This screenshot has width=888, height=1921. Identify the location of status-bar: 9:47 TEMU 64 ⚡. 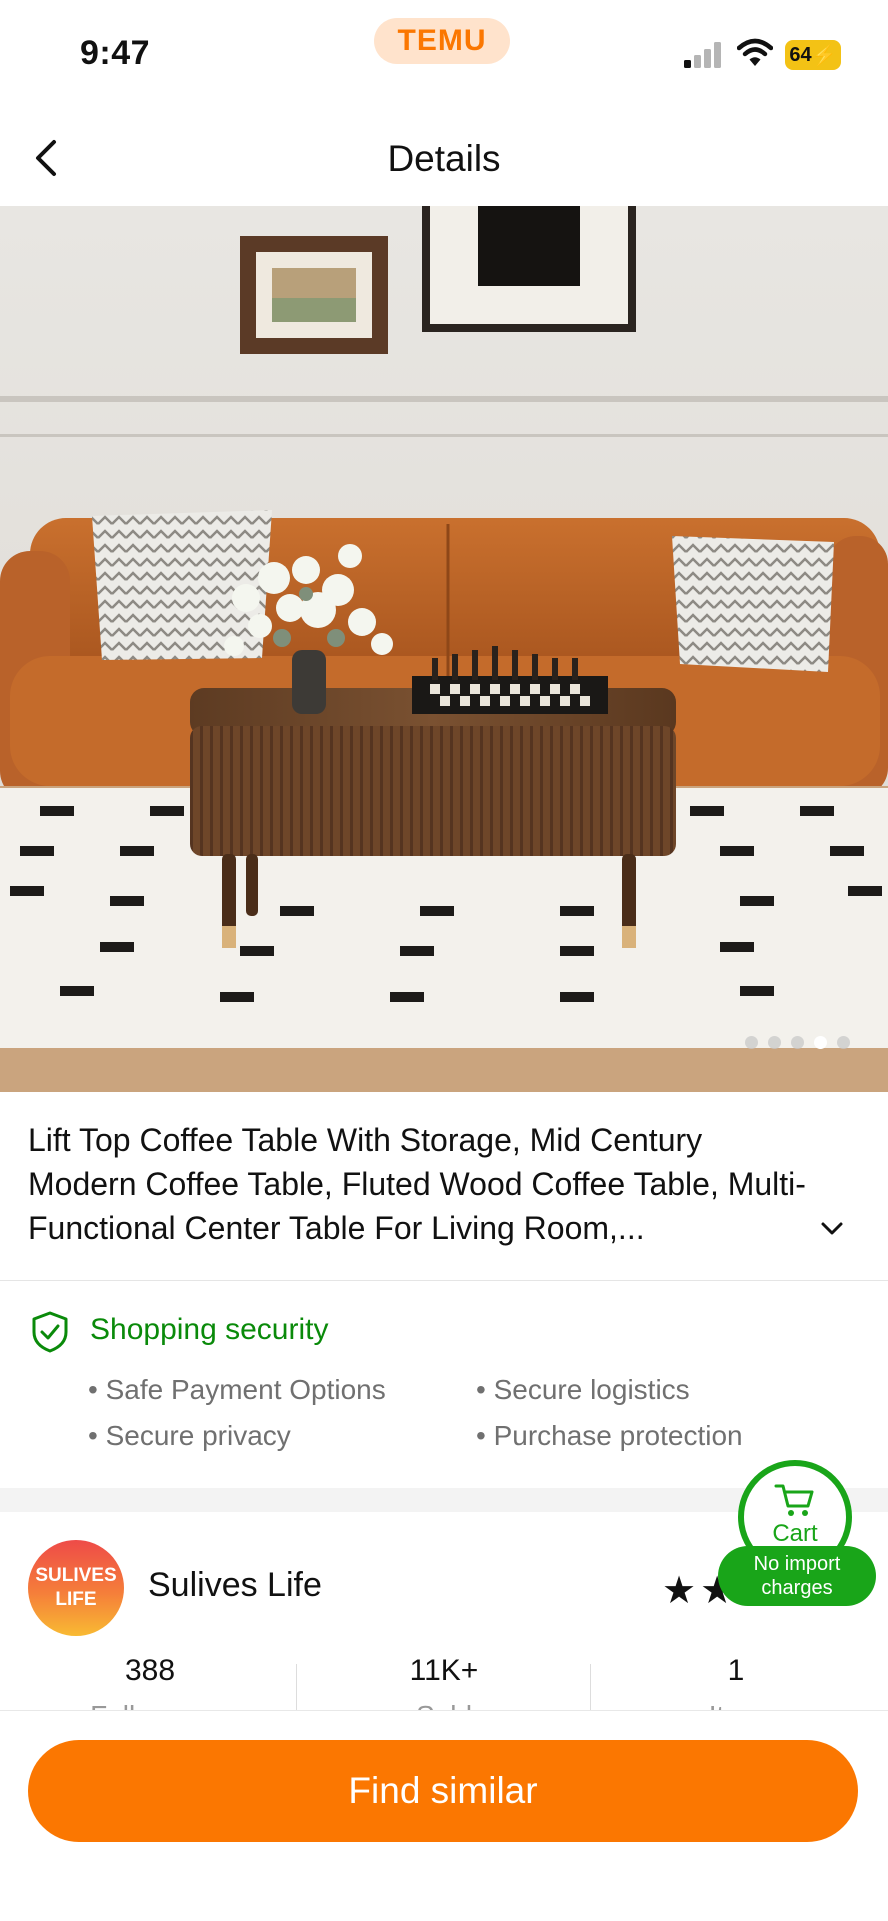
(444, 55).